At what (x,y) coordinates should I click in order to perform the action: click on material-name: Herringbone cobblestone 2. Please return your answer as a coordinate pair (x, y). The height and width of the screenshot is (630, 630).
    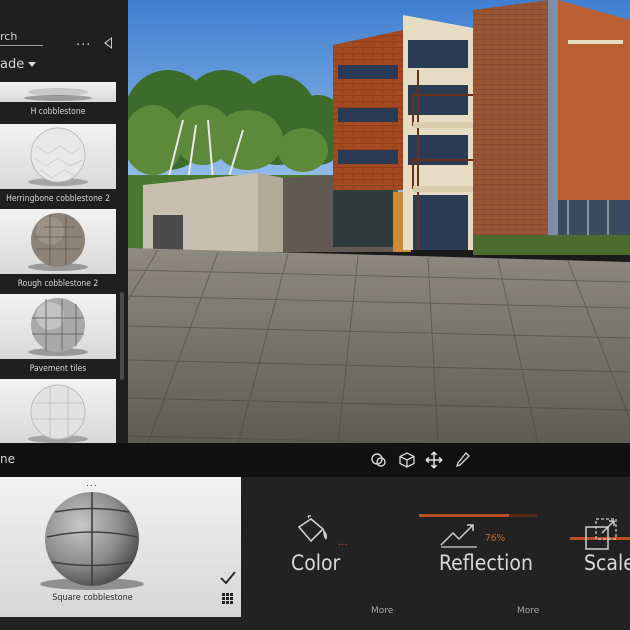
    Looking at the image, I should click on (58, 199).